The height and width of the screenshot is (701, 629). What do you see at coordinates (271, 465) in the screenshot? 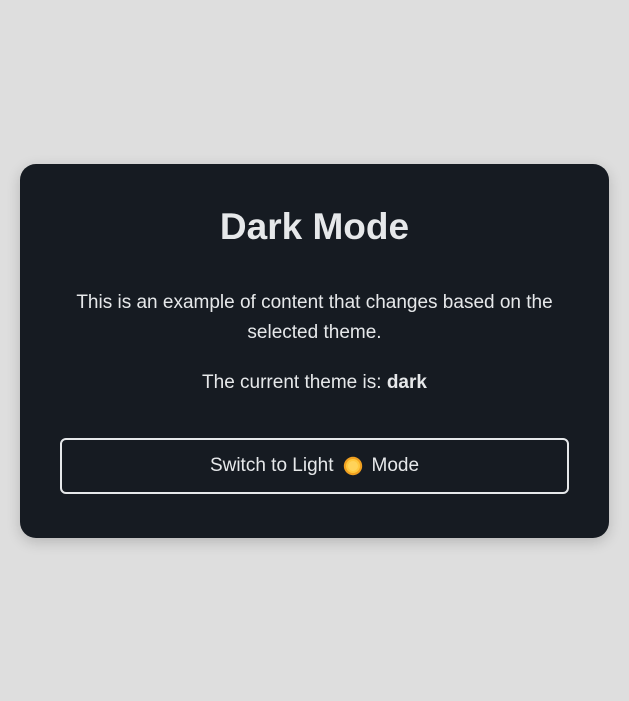
I see `switch-theme-label-before: Switch to Light` at bounding box center [271, 465].